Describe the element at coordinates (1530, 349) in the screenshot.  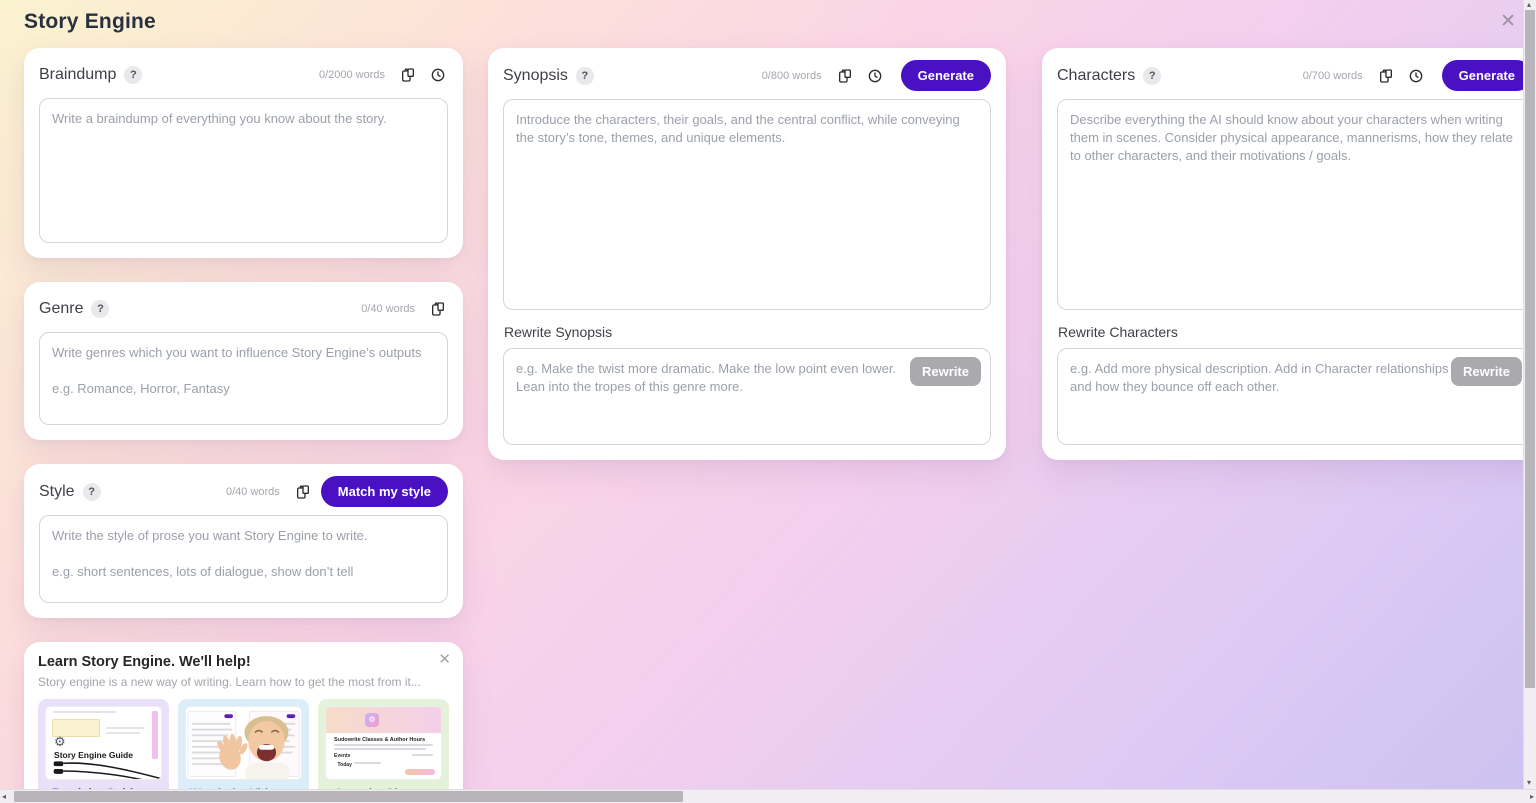
I see `vertical-scrollbar-thumb` at that location.